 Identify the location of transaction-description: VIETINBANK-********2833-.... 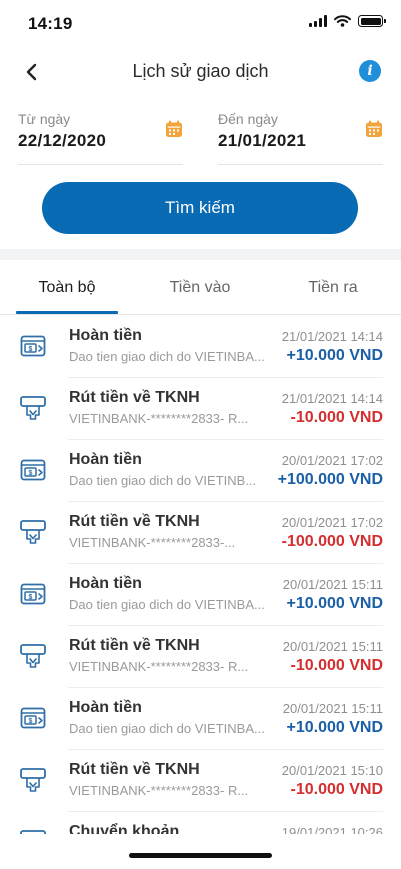
(152, 542).